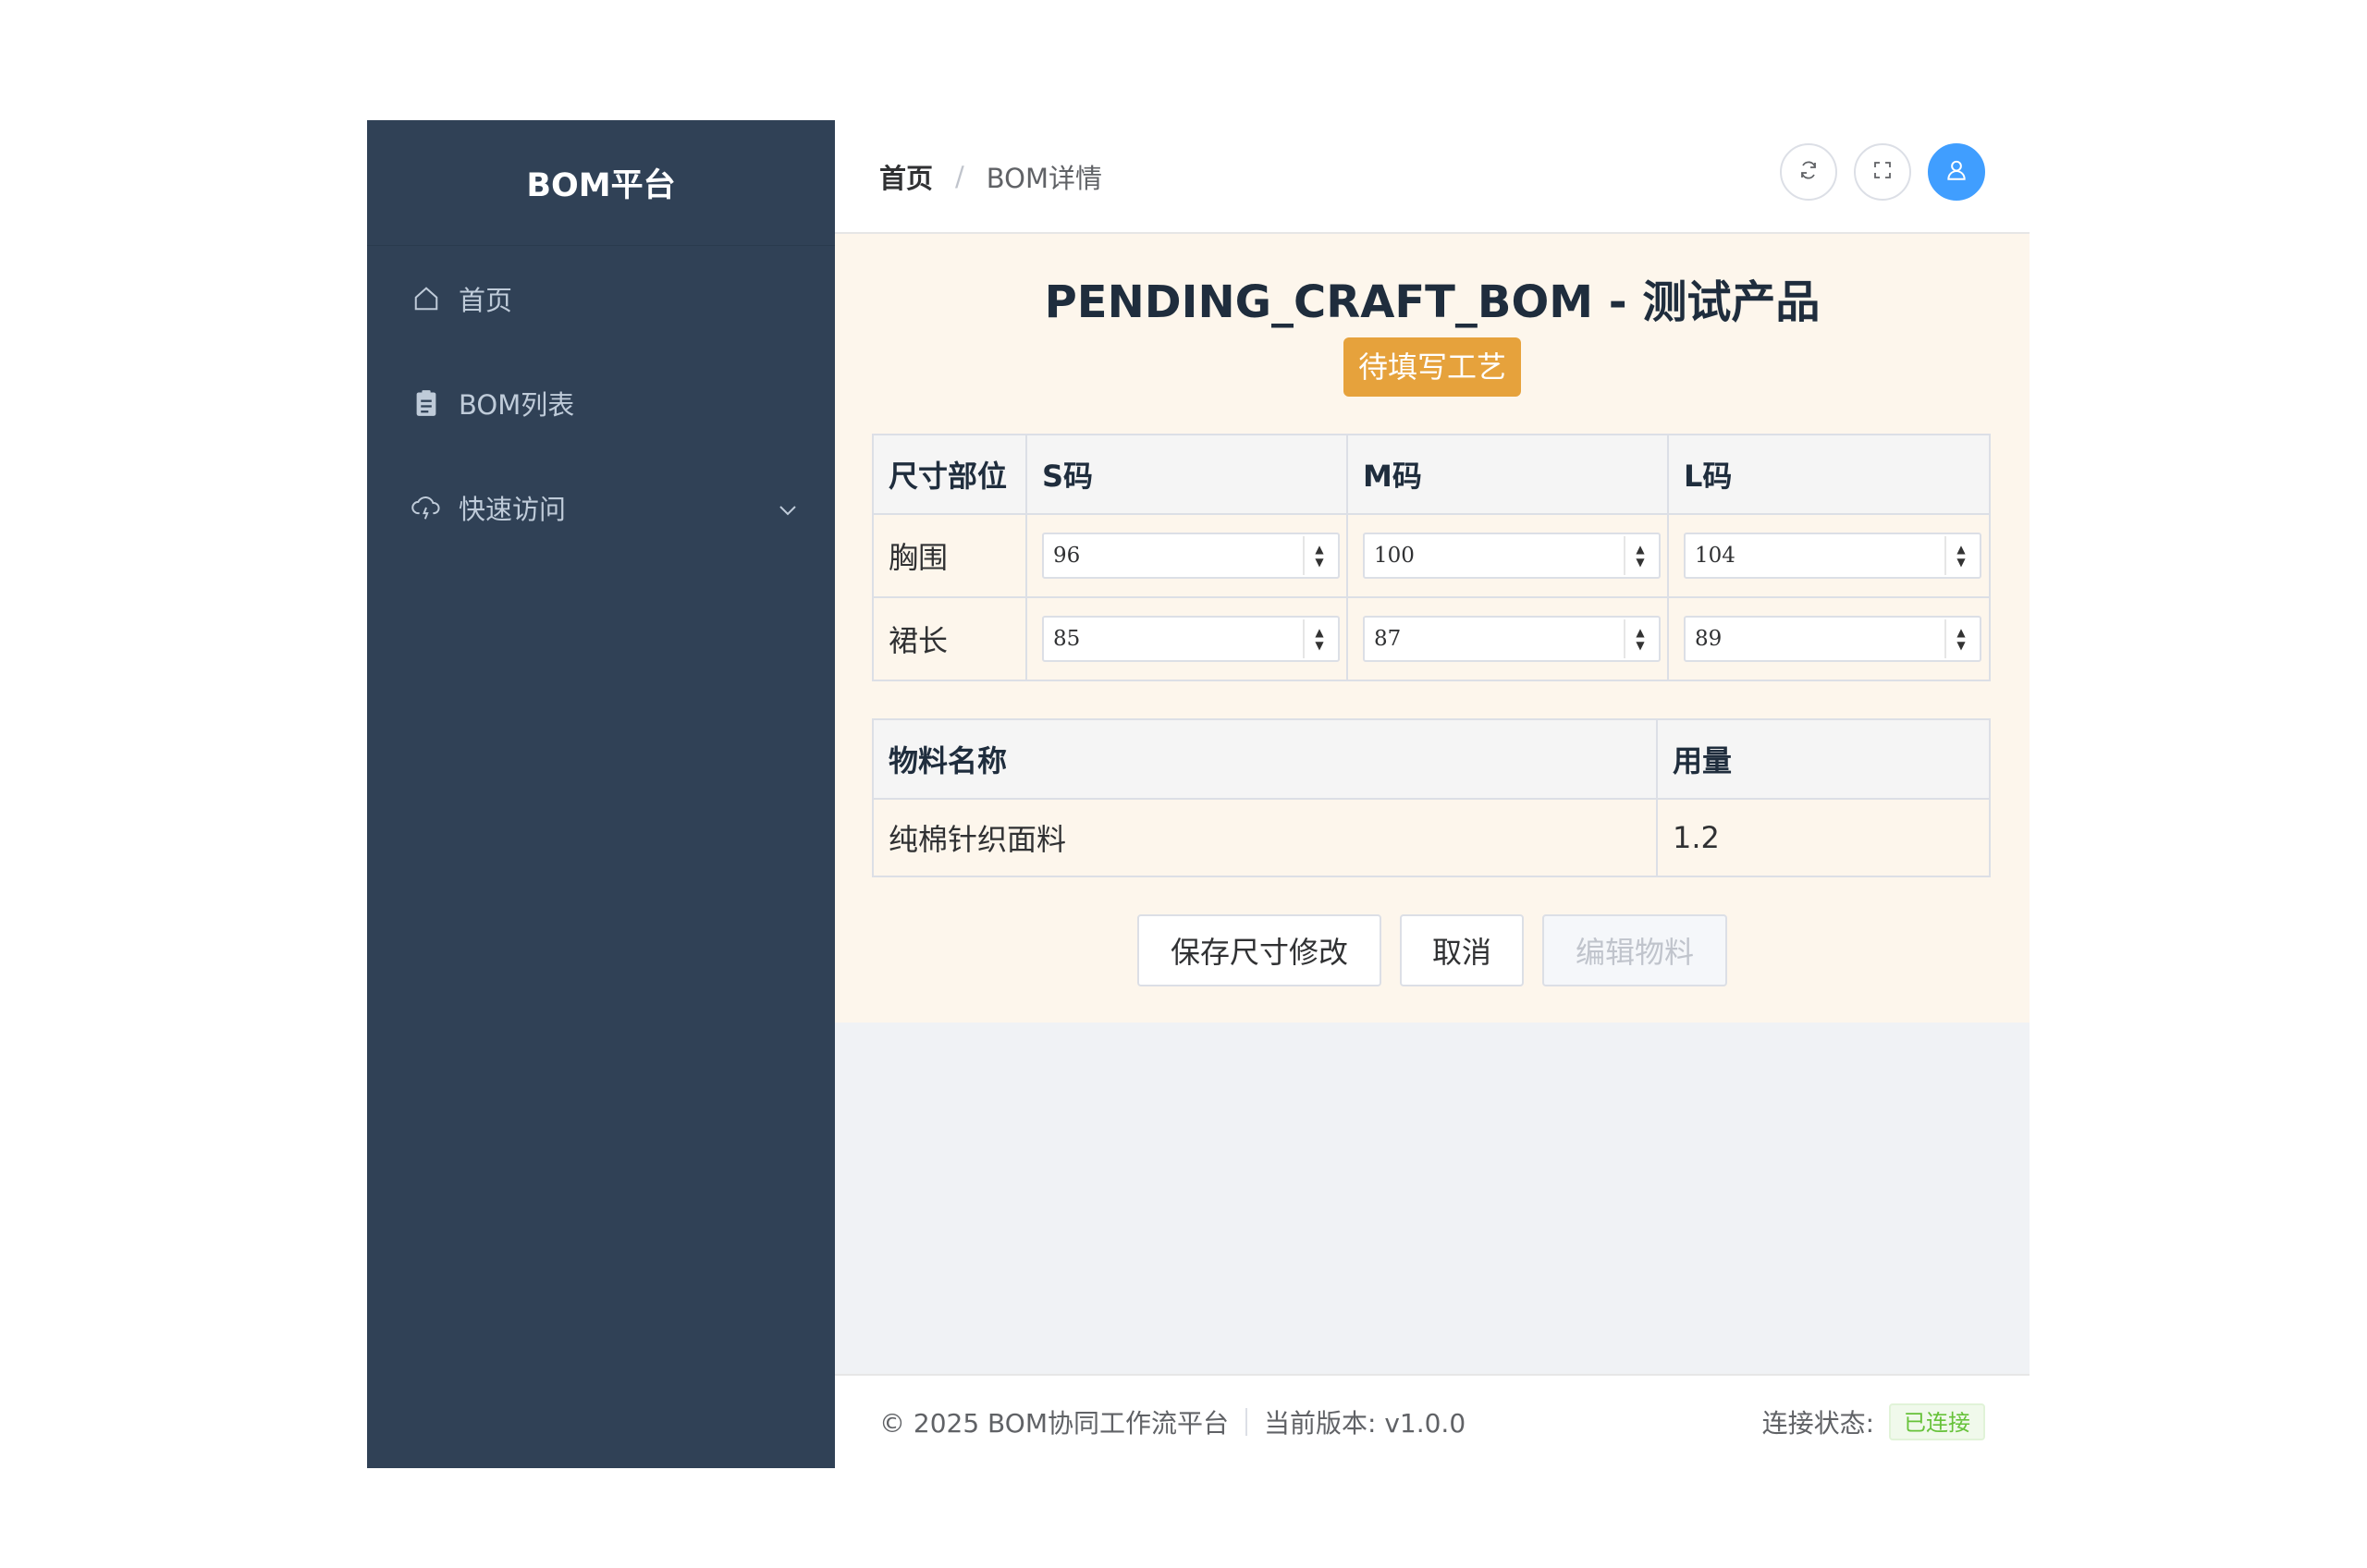 The height and width of the screenshot is (1568, 2367). I want to click on clipboard-icon, so click(426, 403).